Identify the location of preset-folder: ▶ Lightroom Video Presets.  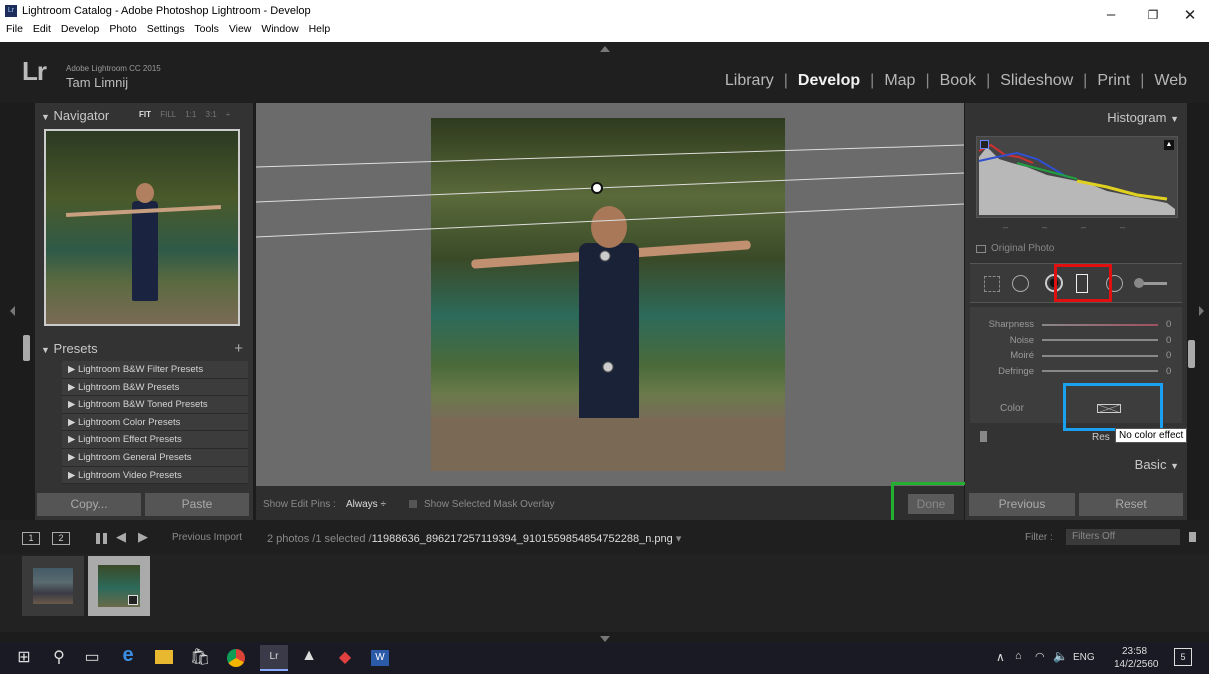
(155, 475).